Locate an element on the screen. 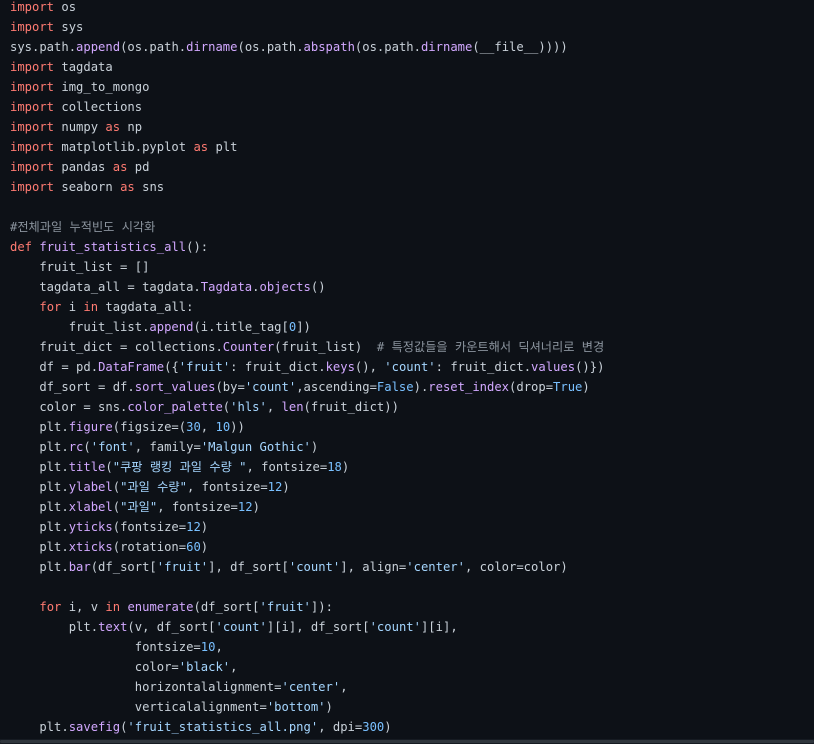 This screenshot has height=744, width=814. code-line: import os is located at coordinates (307, 8).